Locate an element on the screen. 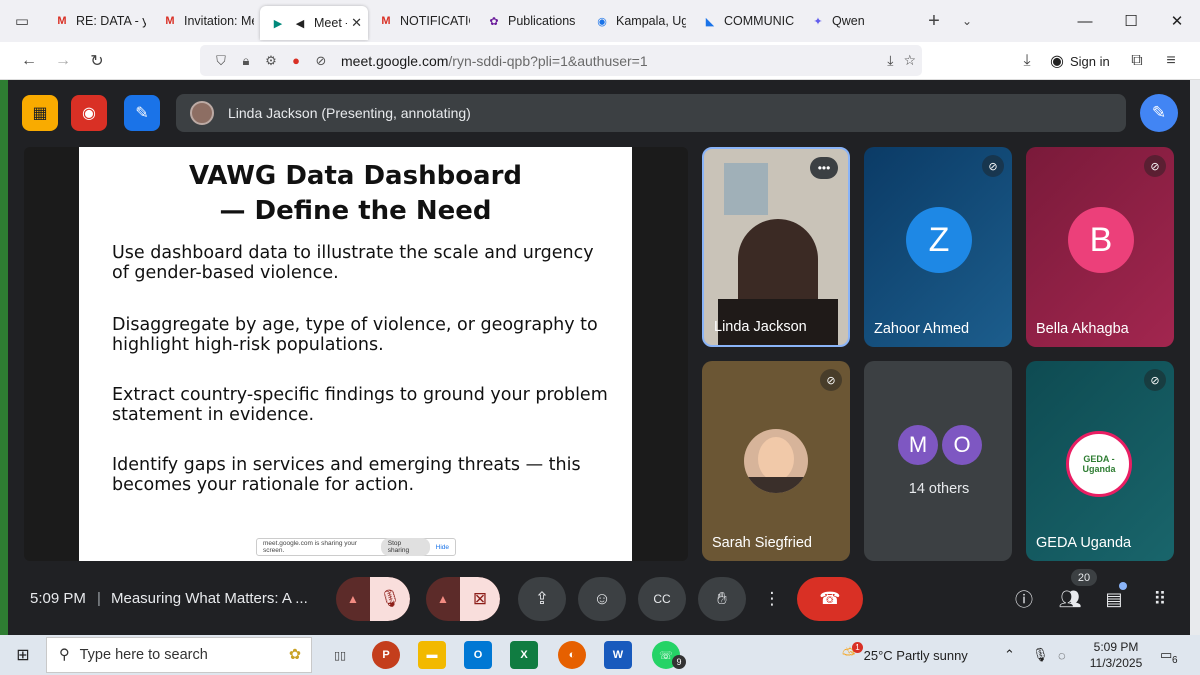 The height and width of the screenshot is (675, 1200). task-view-icon: ▯▯ is located at coordinates (340, 655).